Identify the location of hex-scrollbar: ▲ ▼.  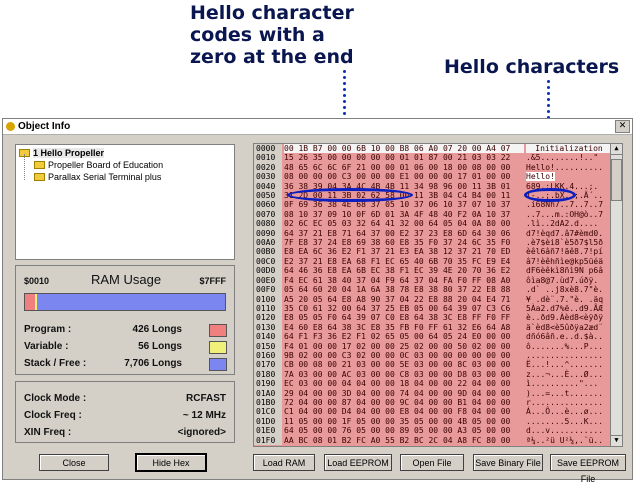
(616, 295).